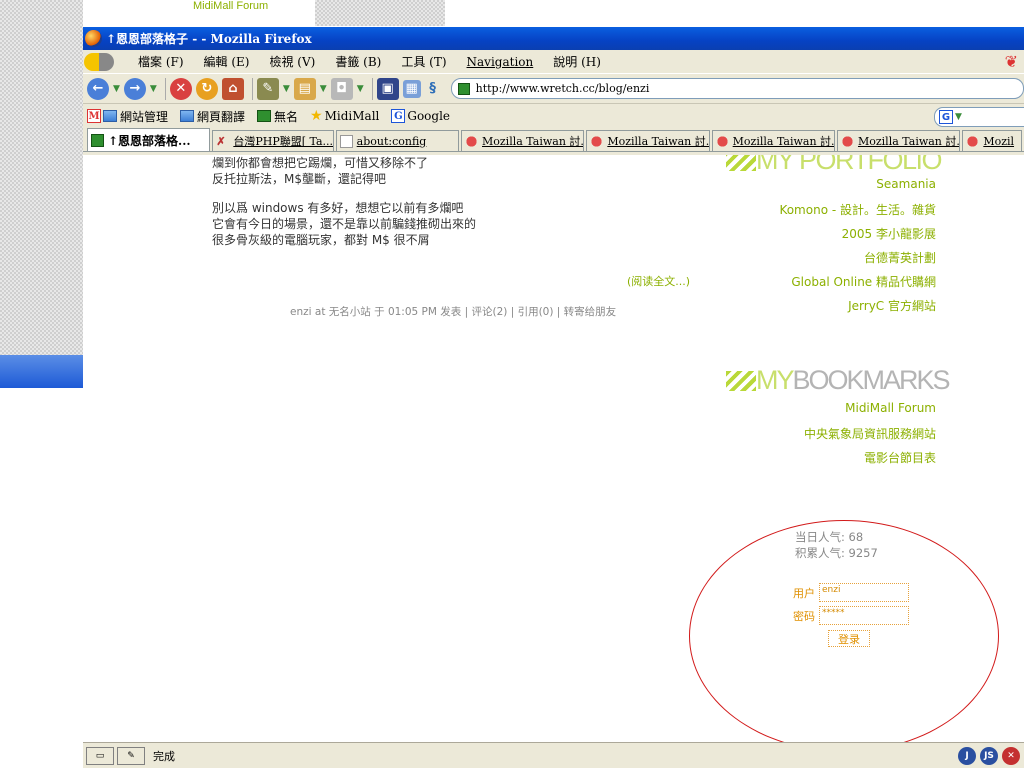  Describe the element at coordinates (1011, 755) in the screenshot. I see `block-icon: ✕` at that location.